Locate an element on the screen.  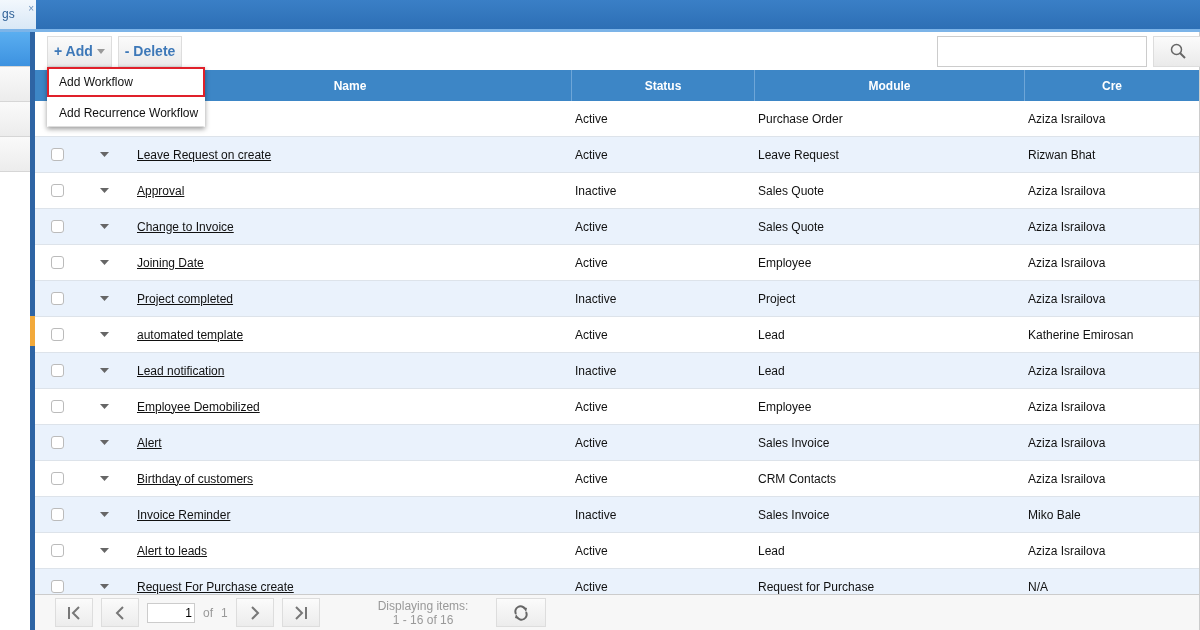
tab: gs × is located at coordinates (18, 14).